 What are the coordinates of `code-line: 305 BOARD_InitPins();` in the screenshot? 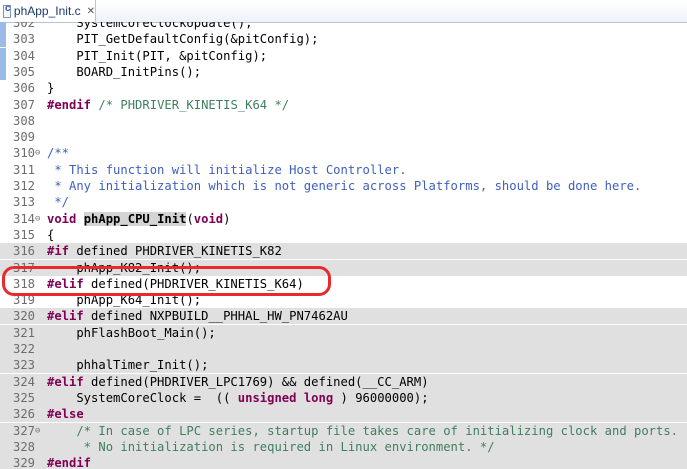 It's located at (343, 71).